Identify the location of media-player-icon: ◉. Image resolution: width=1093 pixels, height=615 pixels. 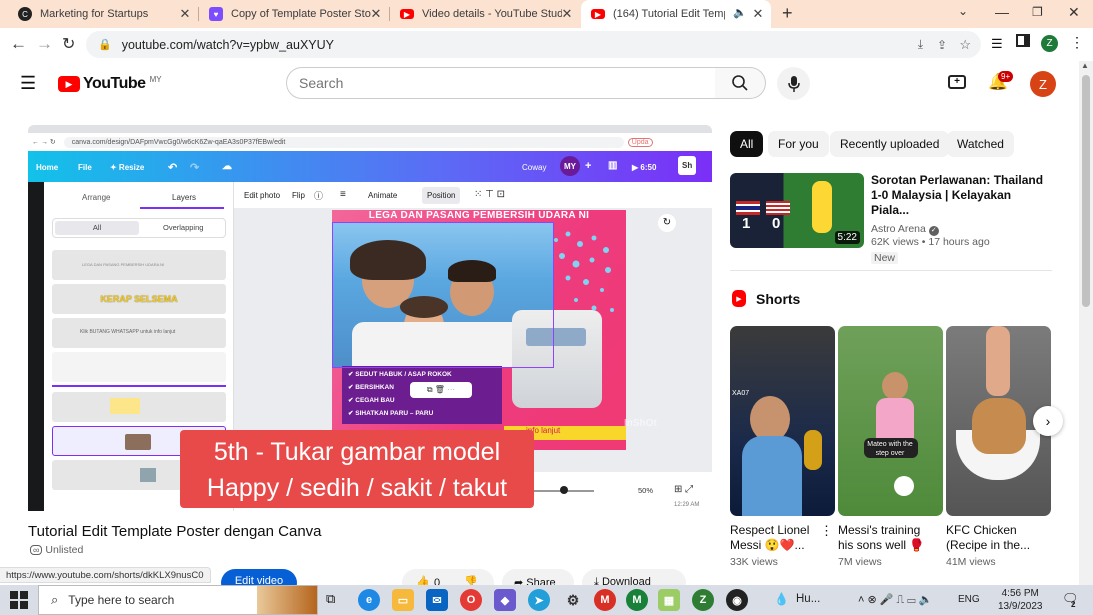
(737, 600).